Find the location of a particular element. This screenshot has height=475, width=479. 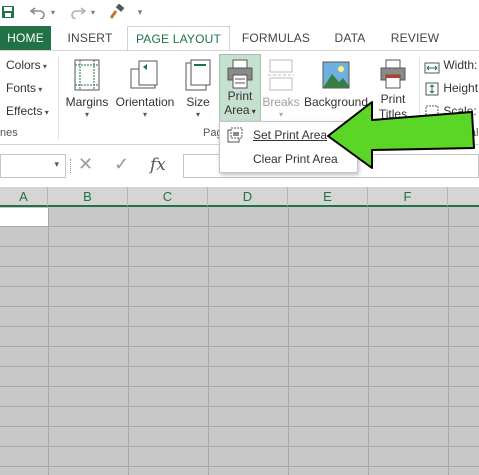

breaks-icon is located at coordinates (281, 75).